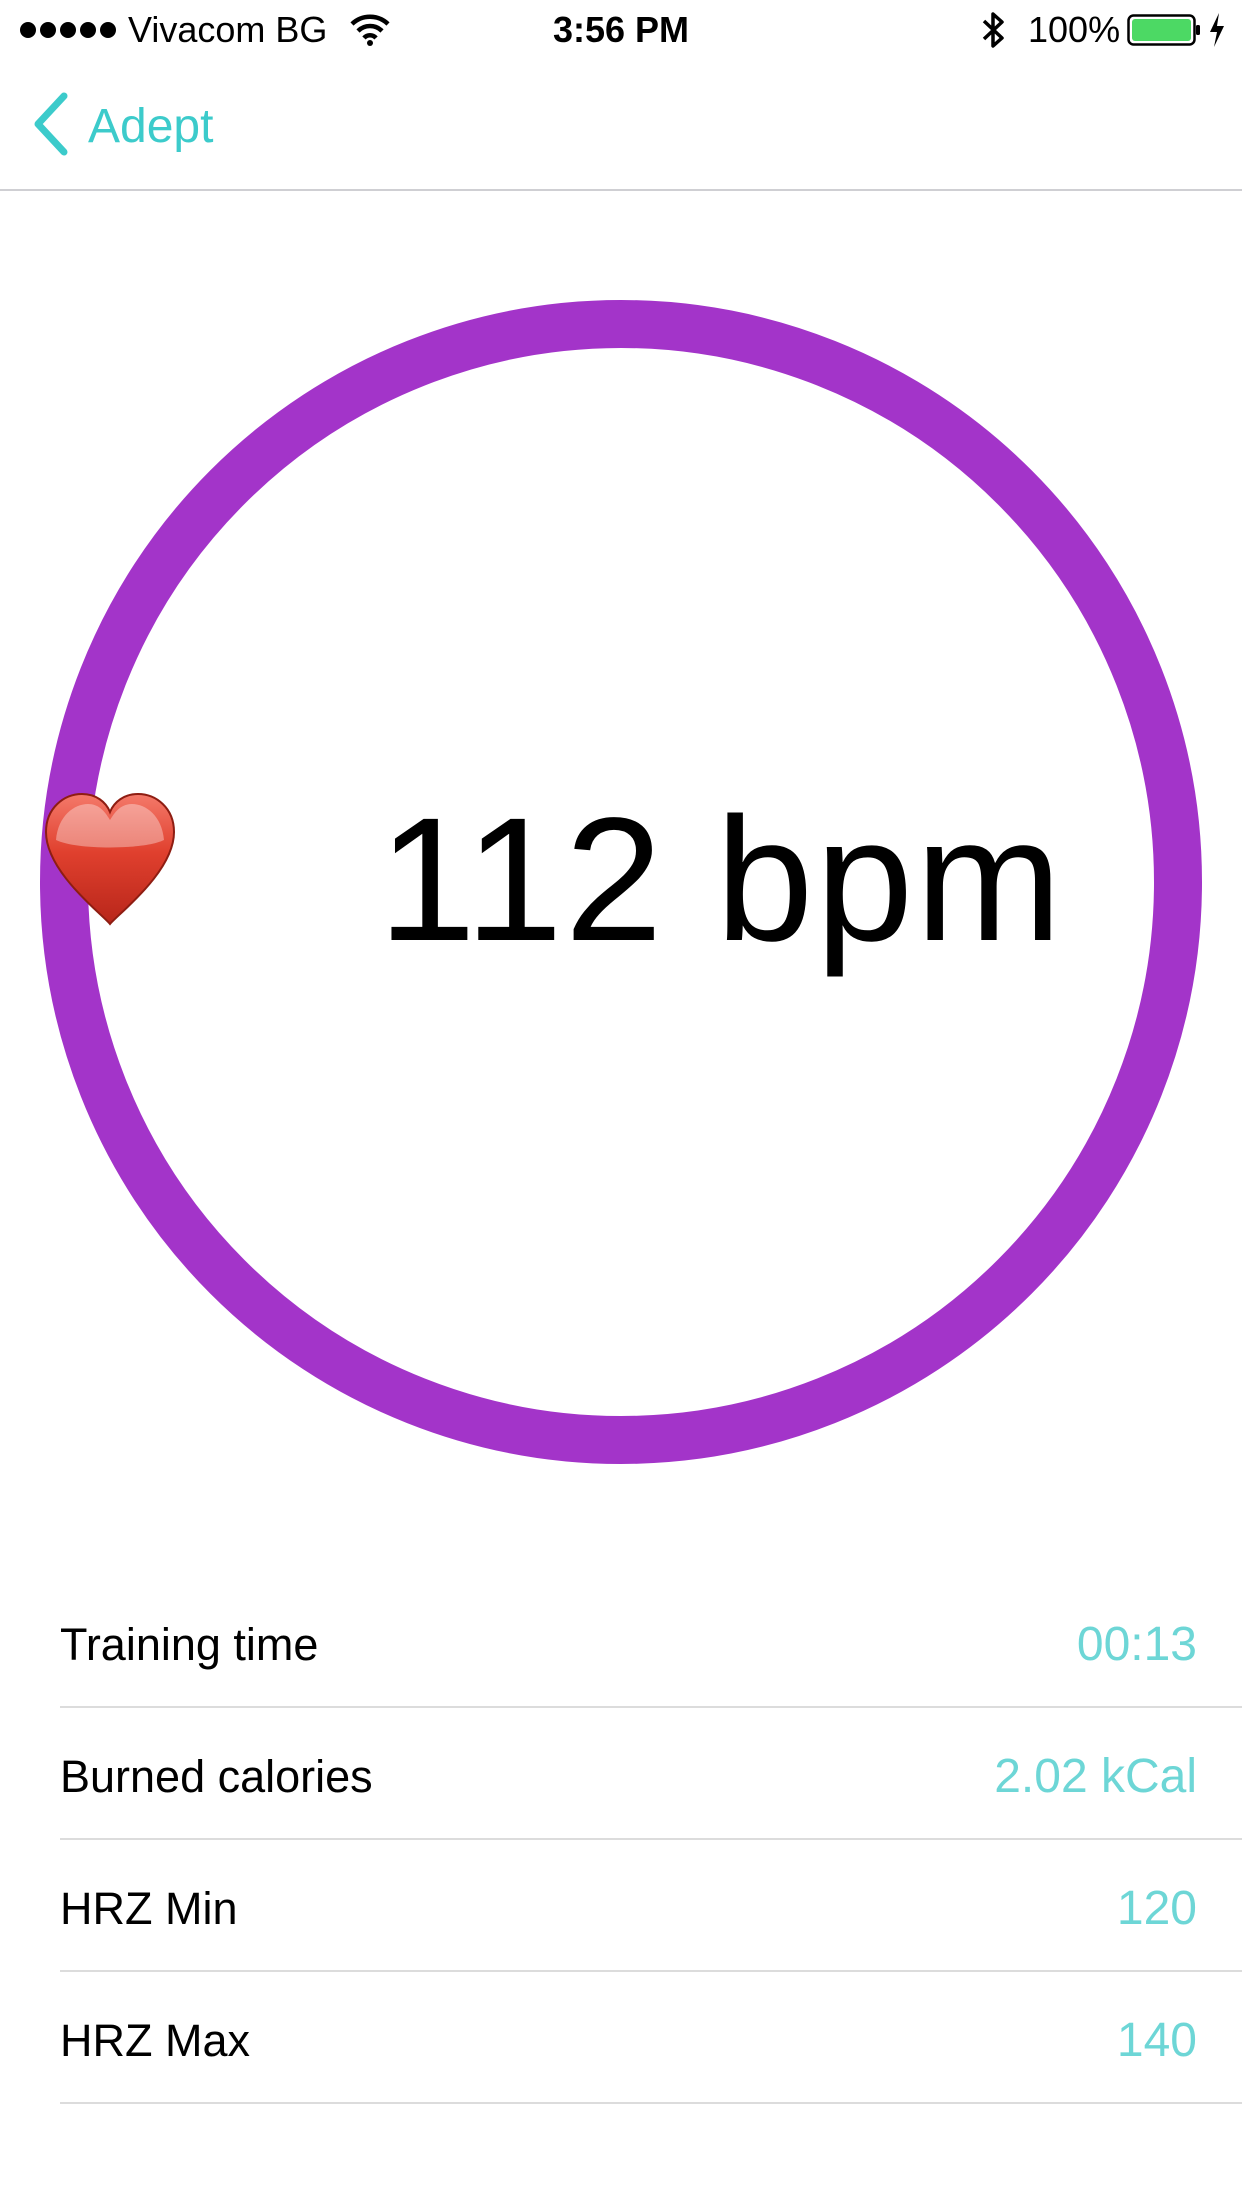 The width and height of the screenshot is (1242, 2208). What do you see at coordinates (151, 126) in the screenshot?
I see `back-button-label: Adept` at bounding box center [151, 126].